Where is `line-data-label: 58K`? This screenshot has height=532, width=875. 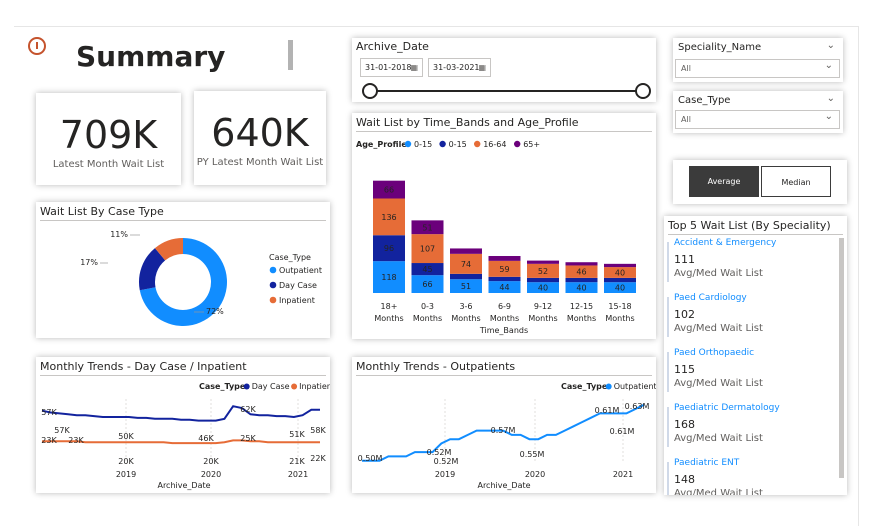
line-data-label: 58K is located at coordinates (318, 430).